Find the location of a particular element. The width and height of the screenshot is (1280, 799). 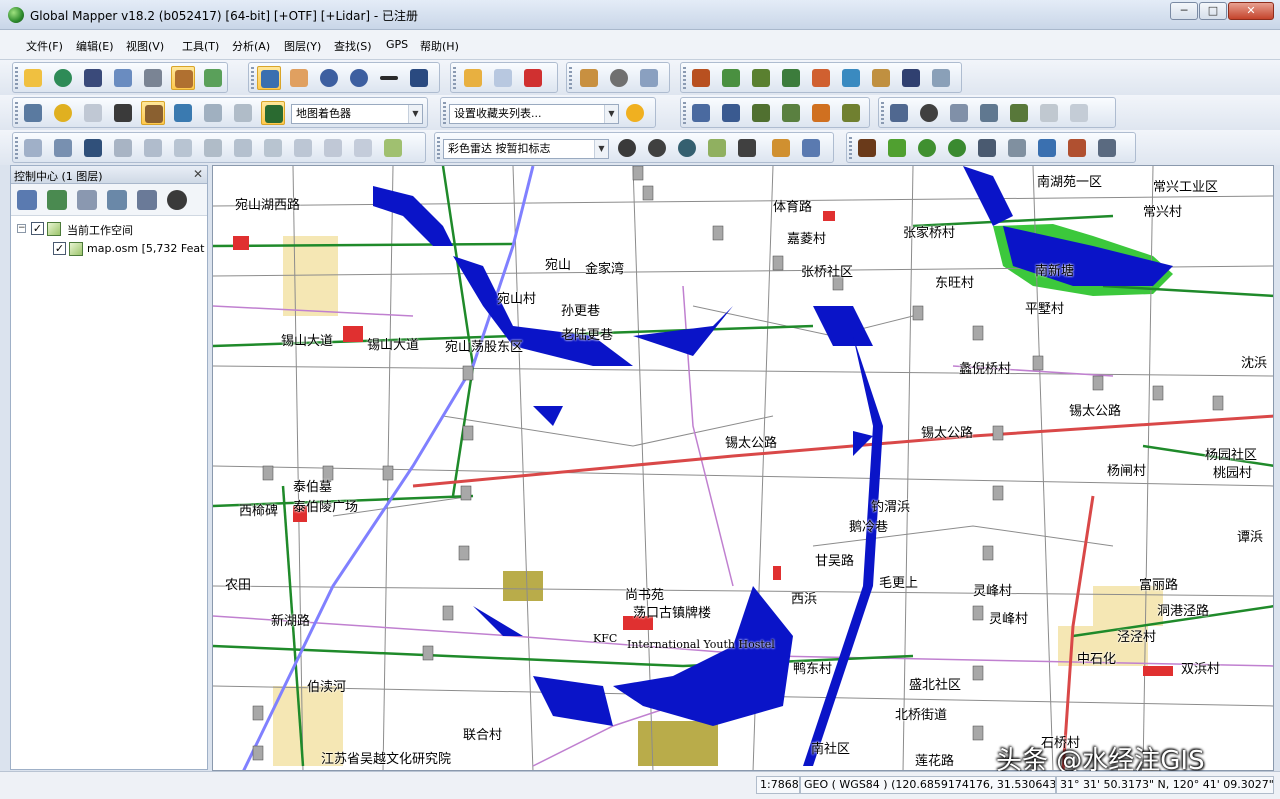

triangle-button is located at coordinates (747, 148).